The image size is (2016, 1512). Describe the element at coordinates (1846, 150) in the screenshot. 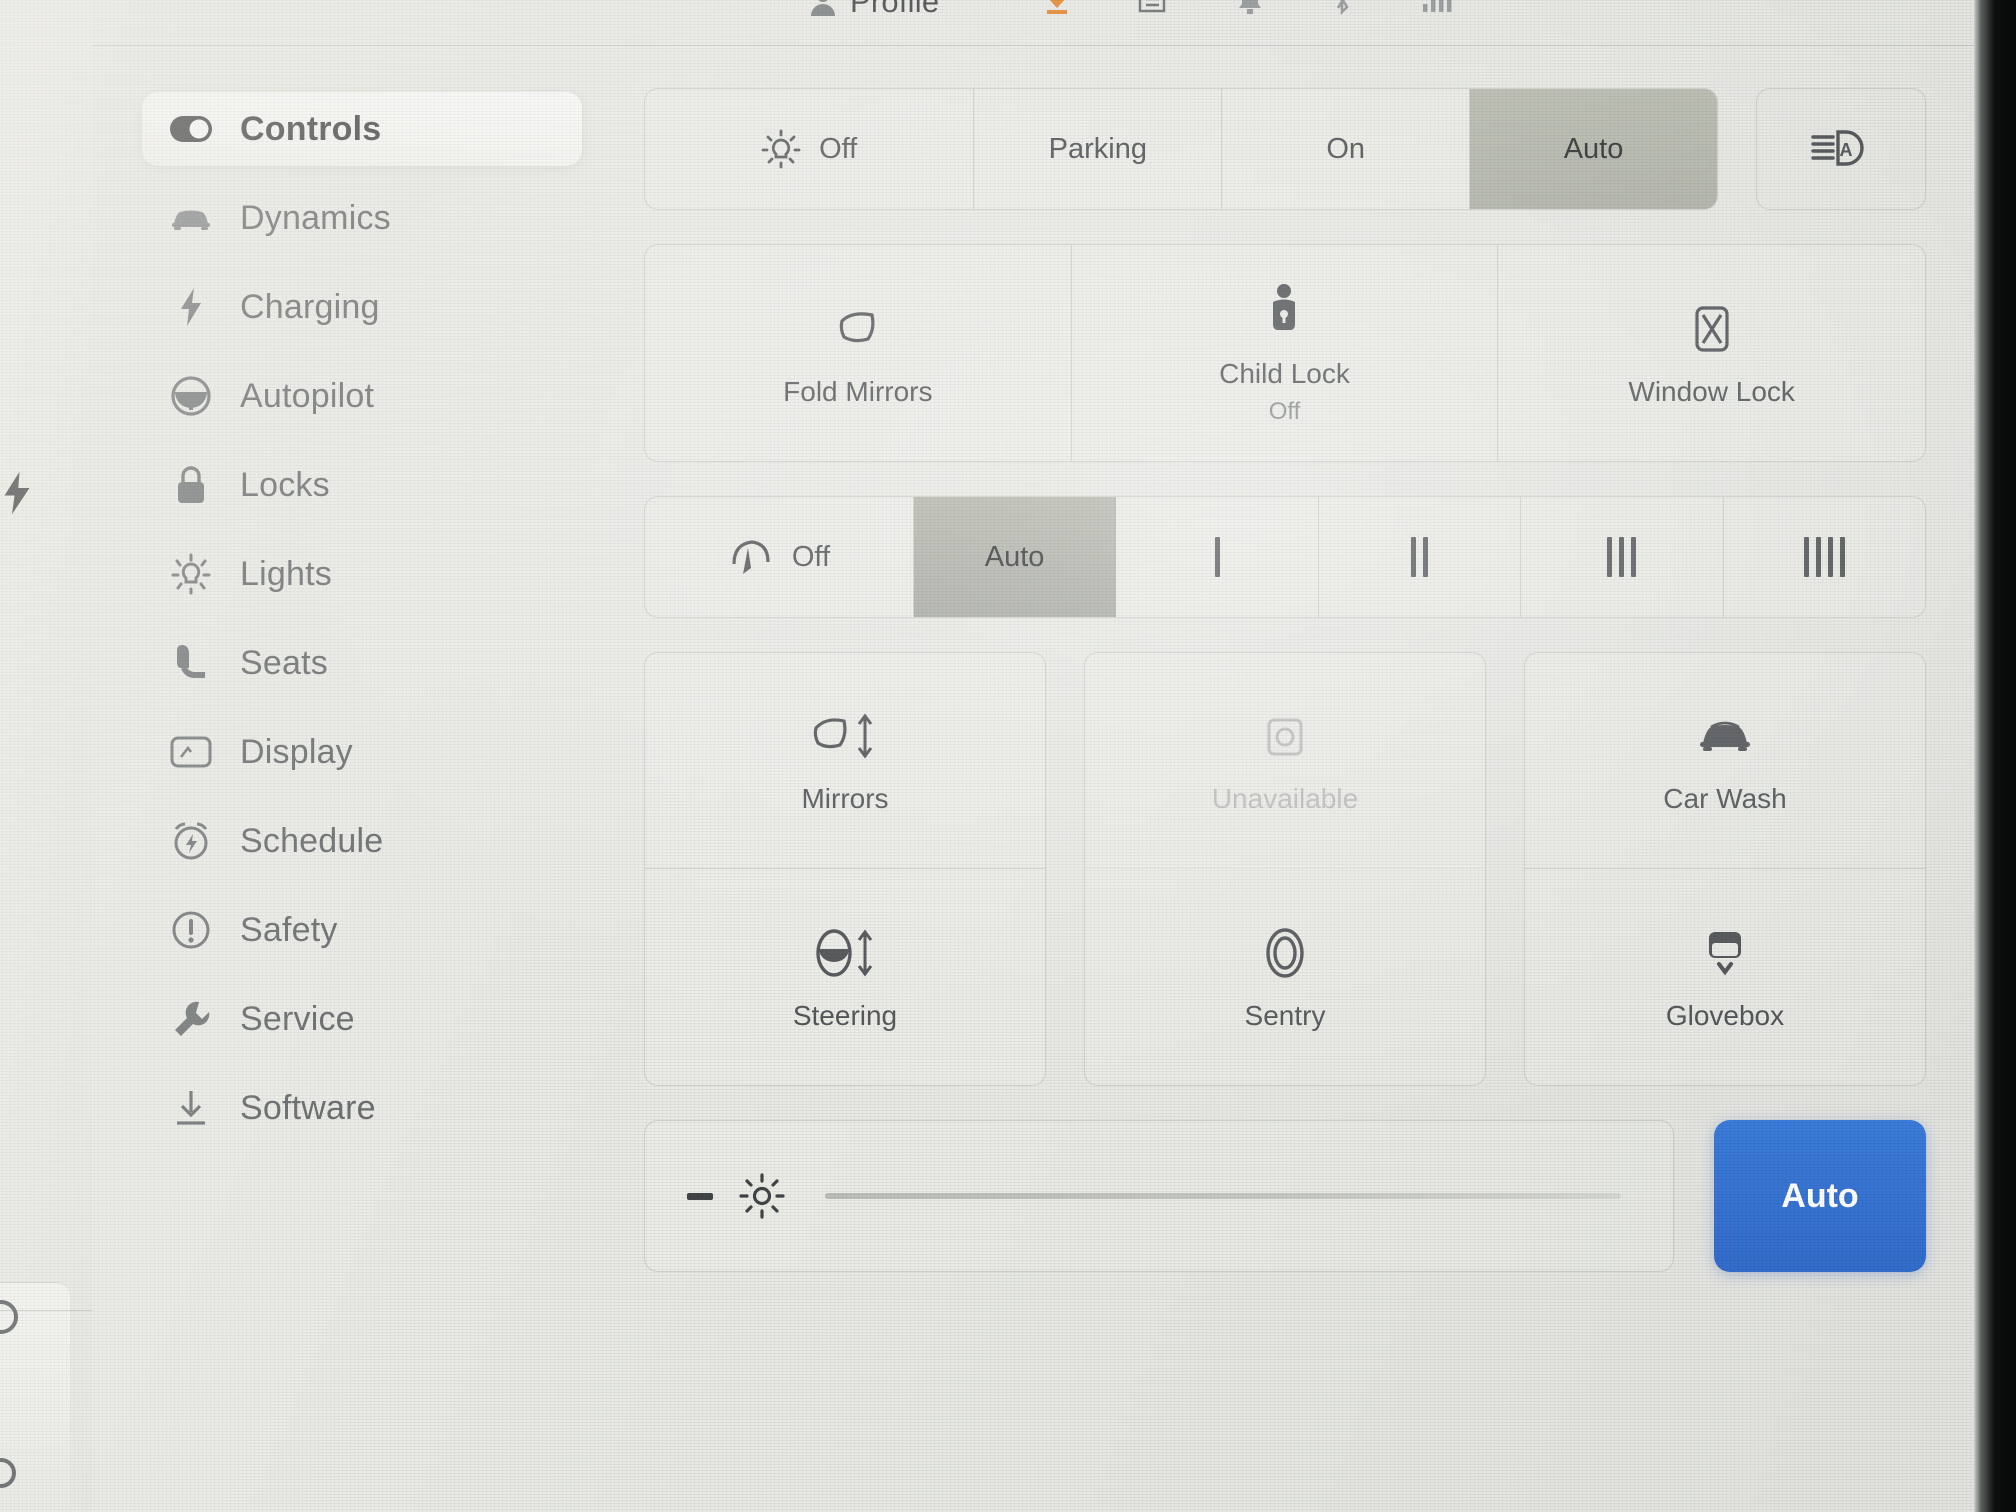

I see `svg-text: A` at that location.